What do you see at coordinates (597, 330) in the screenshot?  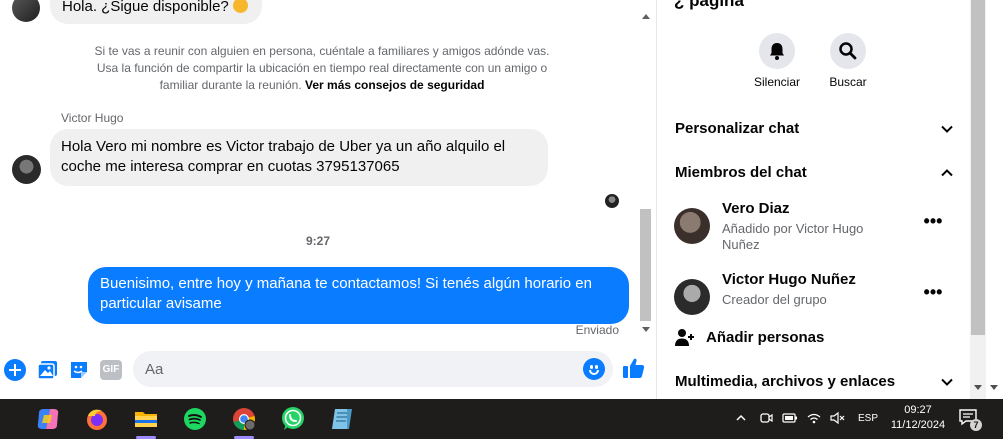 I see `sent-status: Enviado` at bounding box center [597, 330].